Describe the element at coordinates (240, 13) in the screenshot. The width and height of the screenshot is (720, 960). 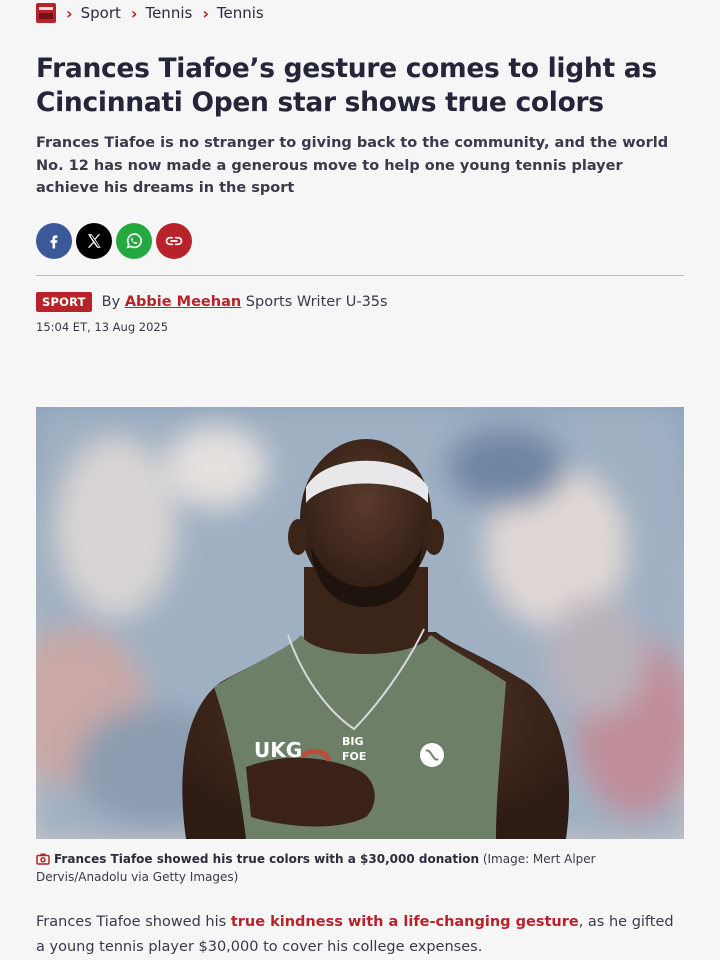
I see `breadcrumb-tennis-current: Tennis` at that location.